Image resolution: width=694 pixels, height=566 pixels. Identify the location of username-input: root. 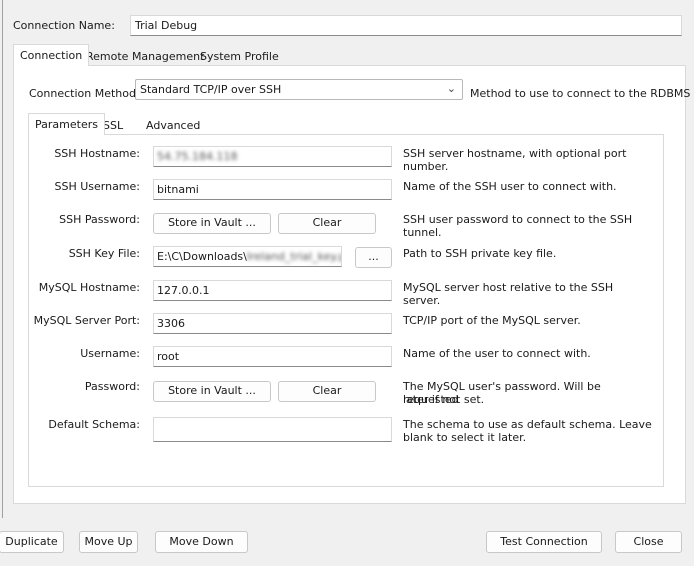
(272, 356).